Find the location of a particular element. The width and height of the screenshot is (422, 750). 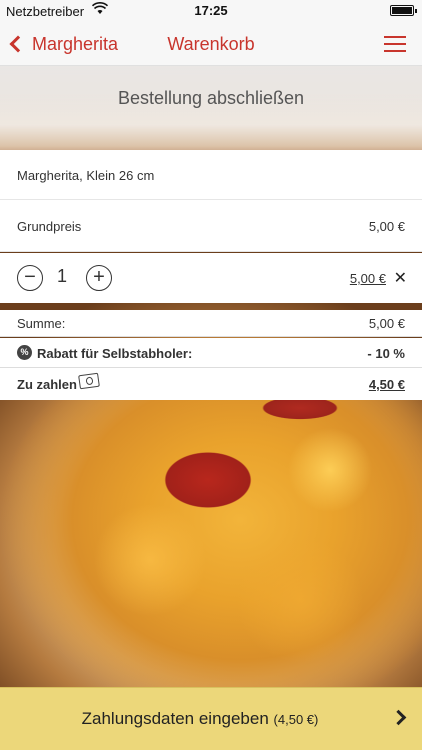

status-bar: Netzbetreiber 17:25 is located at coordinates (211, 11).